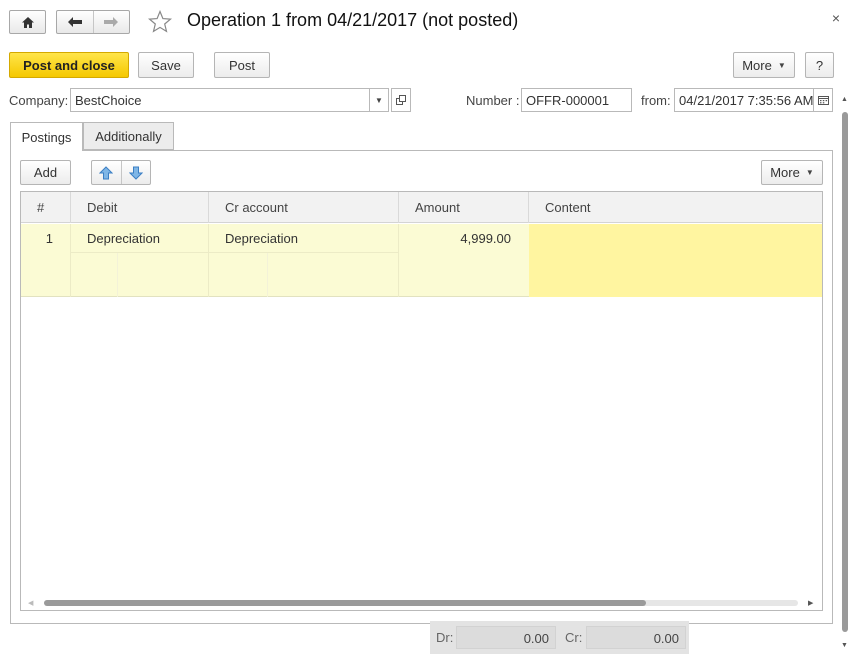  What do you see at coordinates (576, 100) in the screenshot?
I see `number-field: OFFR-000001` at bounding box center [576, 100].